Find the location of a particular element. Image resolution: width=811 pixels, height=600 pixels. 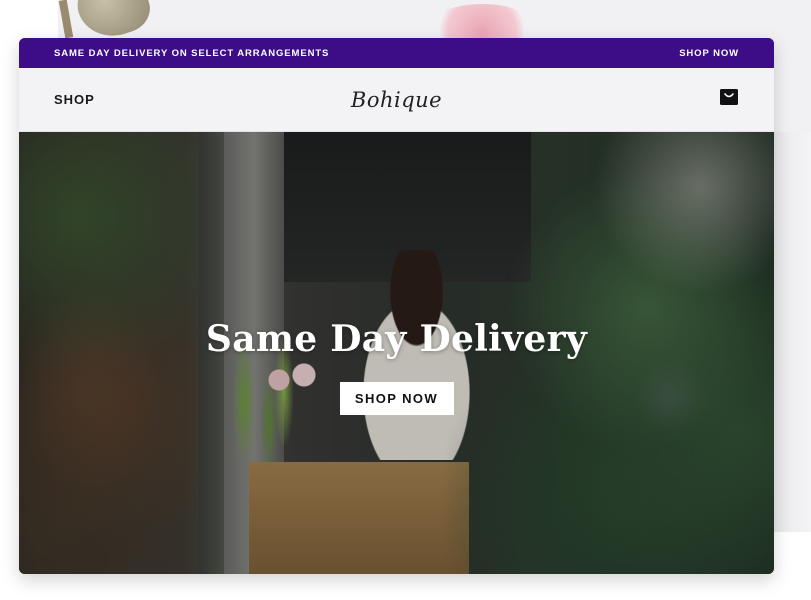

hero-shop-now-button: SHOP NOW is located at coordinates (396, 398).